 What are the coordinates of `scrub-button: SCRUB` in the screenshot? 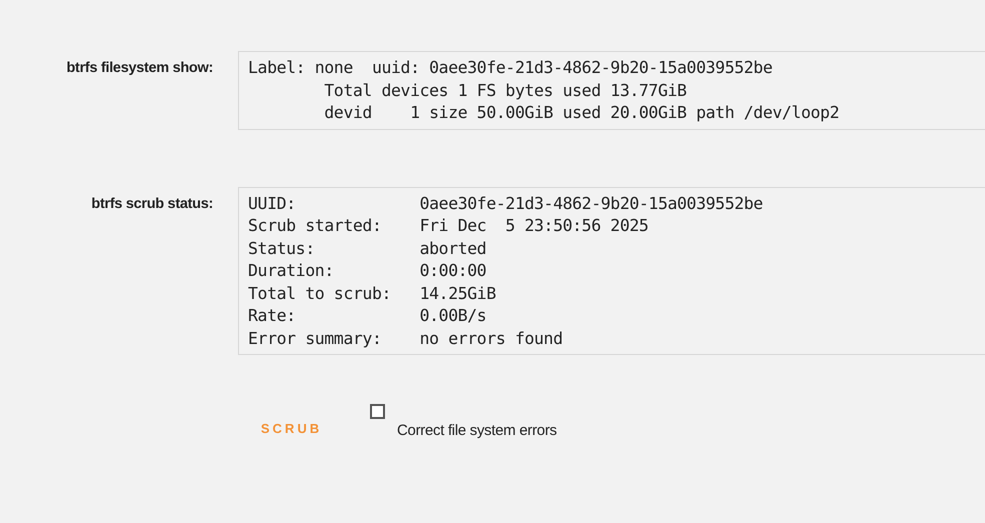 It's located at (291, 428).